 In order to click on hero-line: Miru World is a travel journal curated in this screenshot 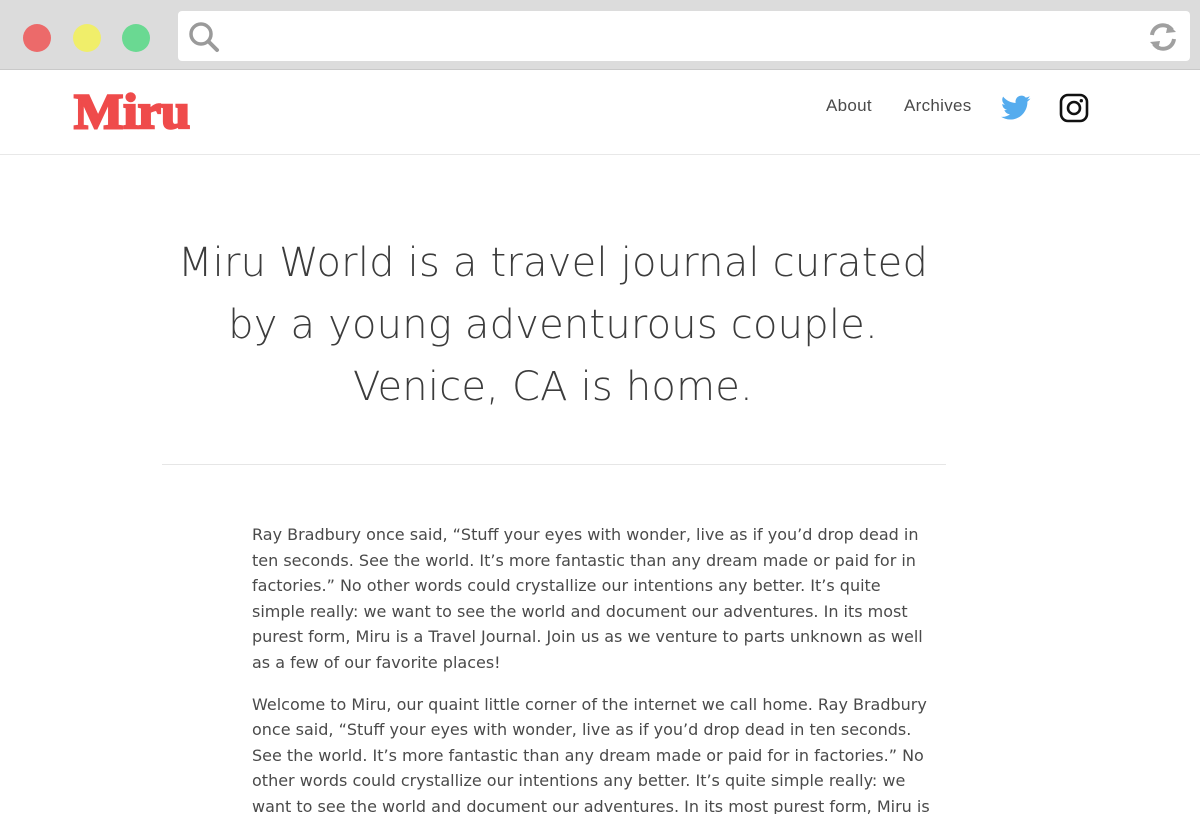, I will do `click(553, 263)`.